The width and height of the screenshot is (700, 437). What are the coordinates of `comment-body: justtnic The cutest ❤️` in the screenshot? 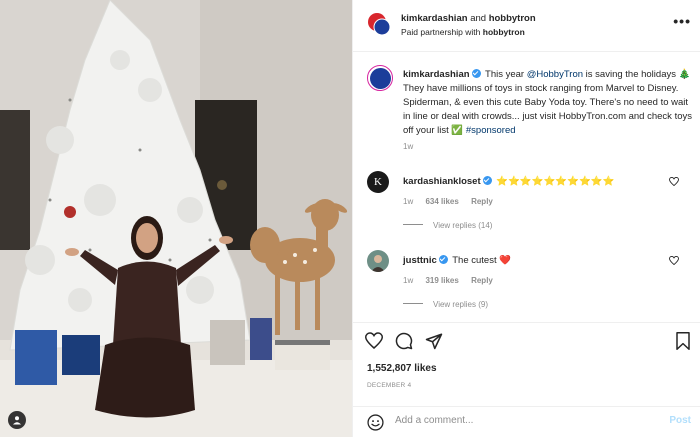 It's located at (538, 260).